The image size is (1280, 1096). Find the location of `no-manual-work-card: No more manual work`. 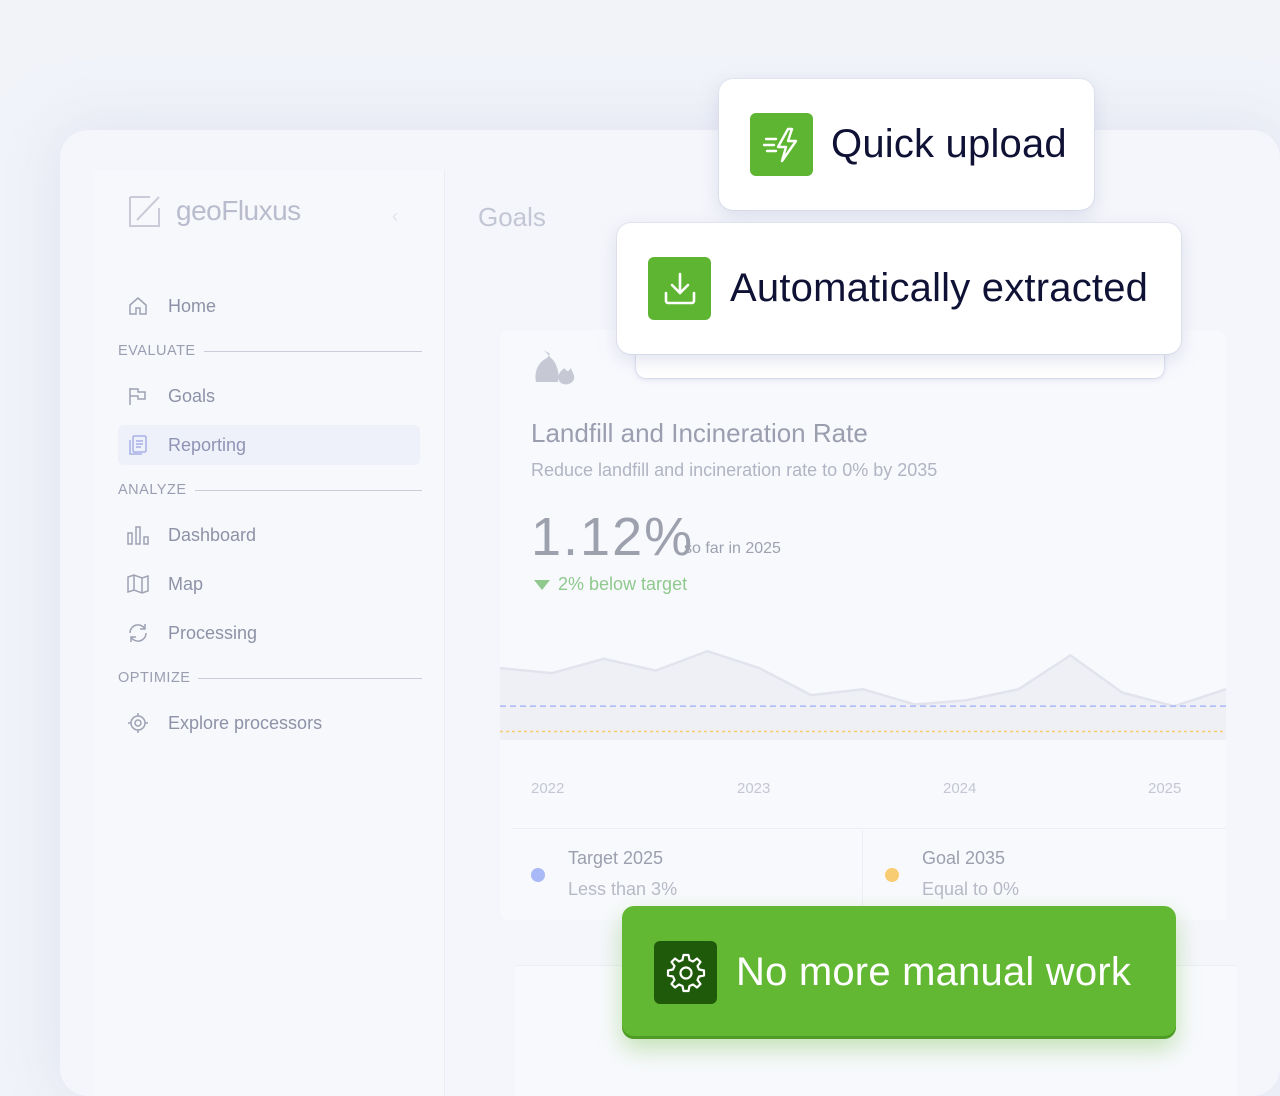

no-manual-work-card: No more manual work is located at coordinates (899, 972).